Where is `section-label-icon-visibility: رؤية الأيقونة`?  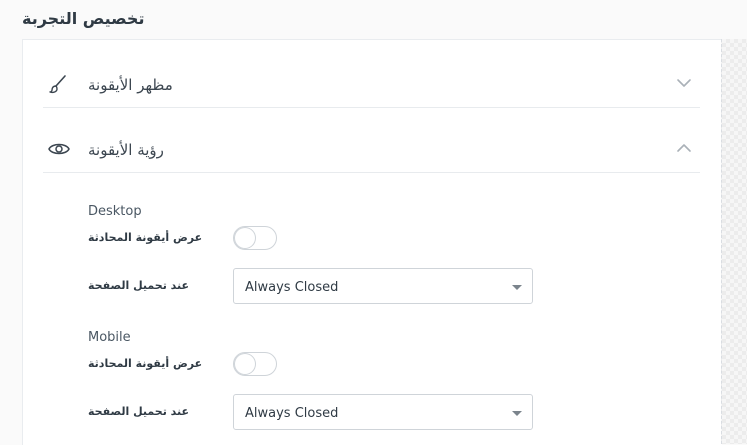 section-label-icon-visibility: رؤية الأيقونة is located at coordinates (126, 150).